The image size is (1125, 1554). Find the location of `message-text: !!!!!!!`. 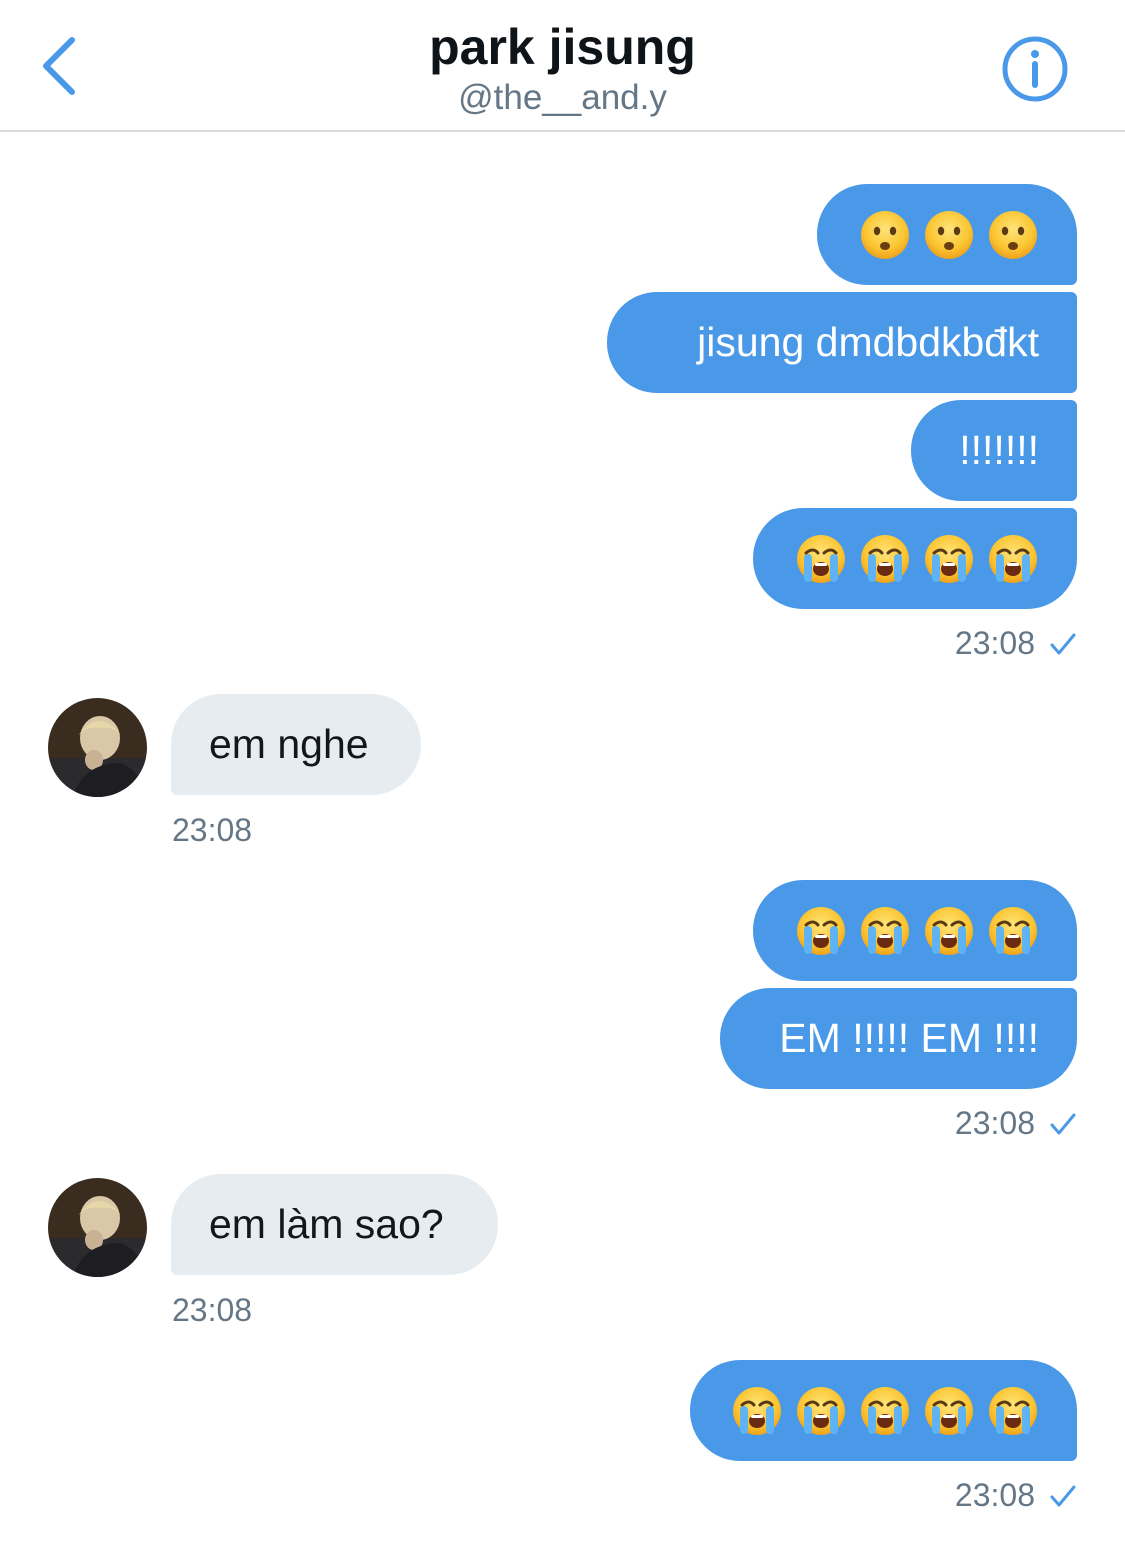

message-text: !!!!!!! is located at coordinates (999, 450).